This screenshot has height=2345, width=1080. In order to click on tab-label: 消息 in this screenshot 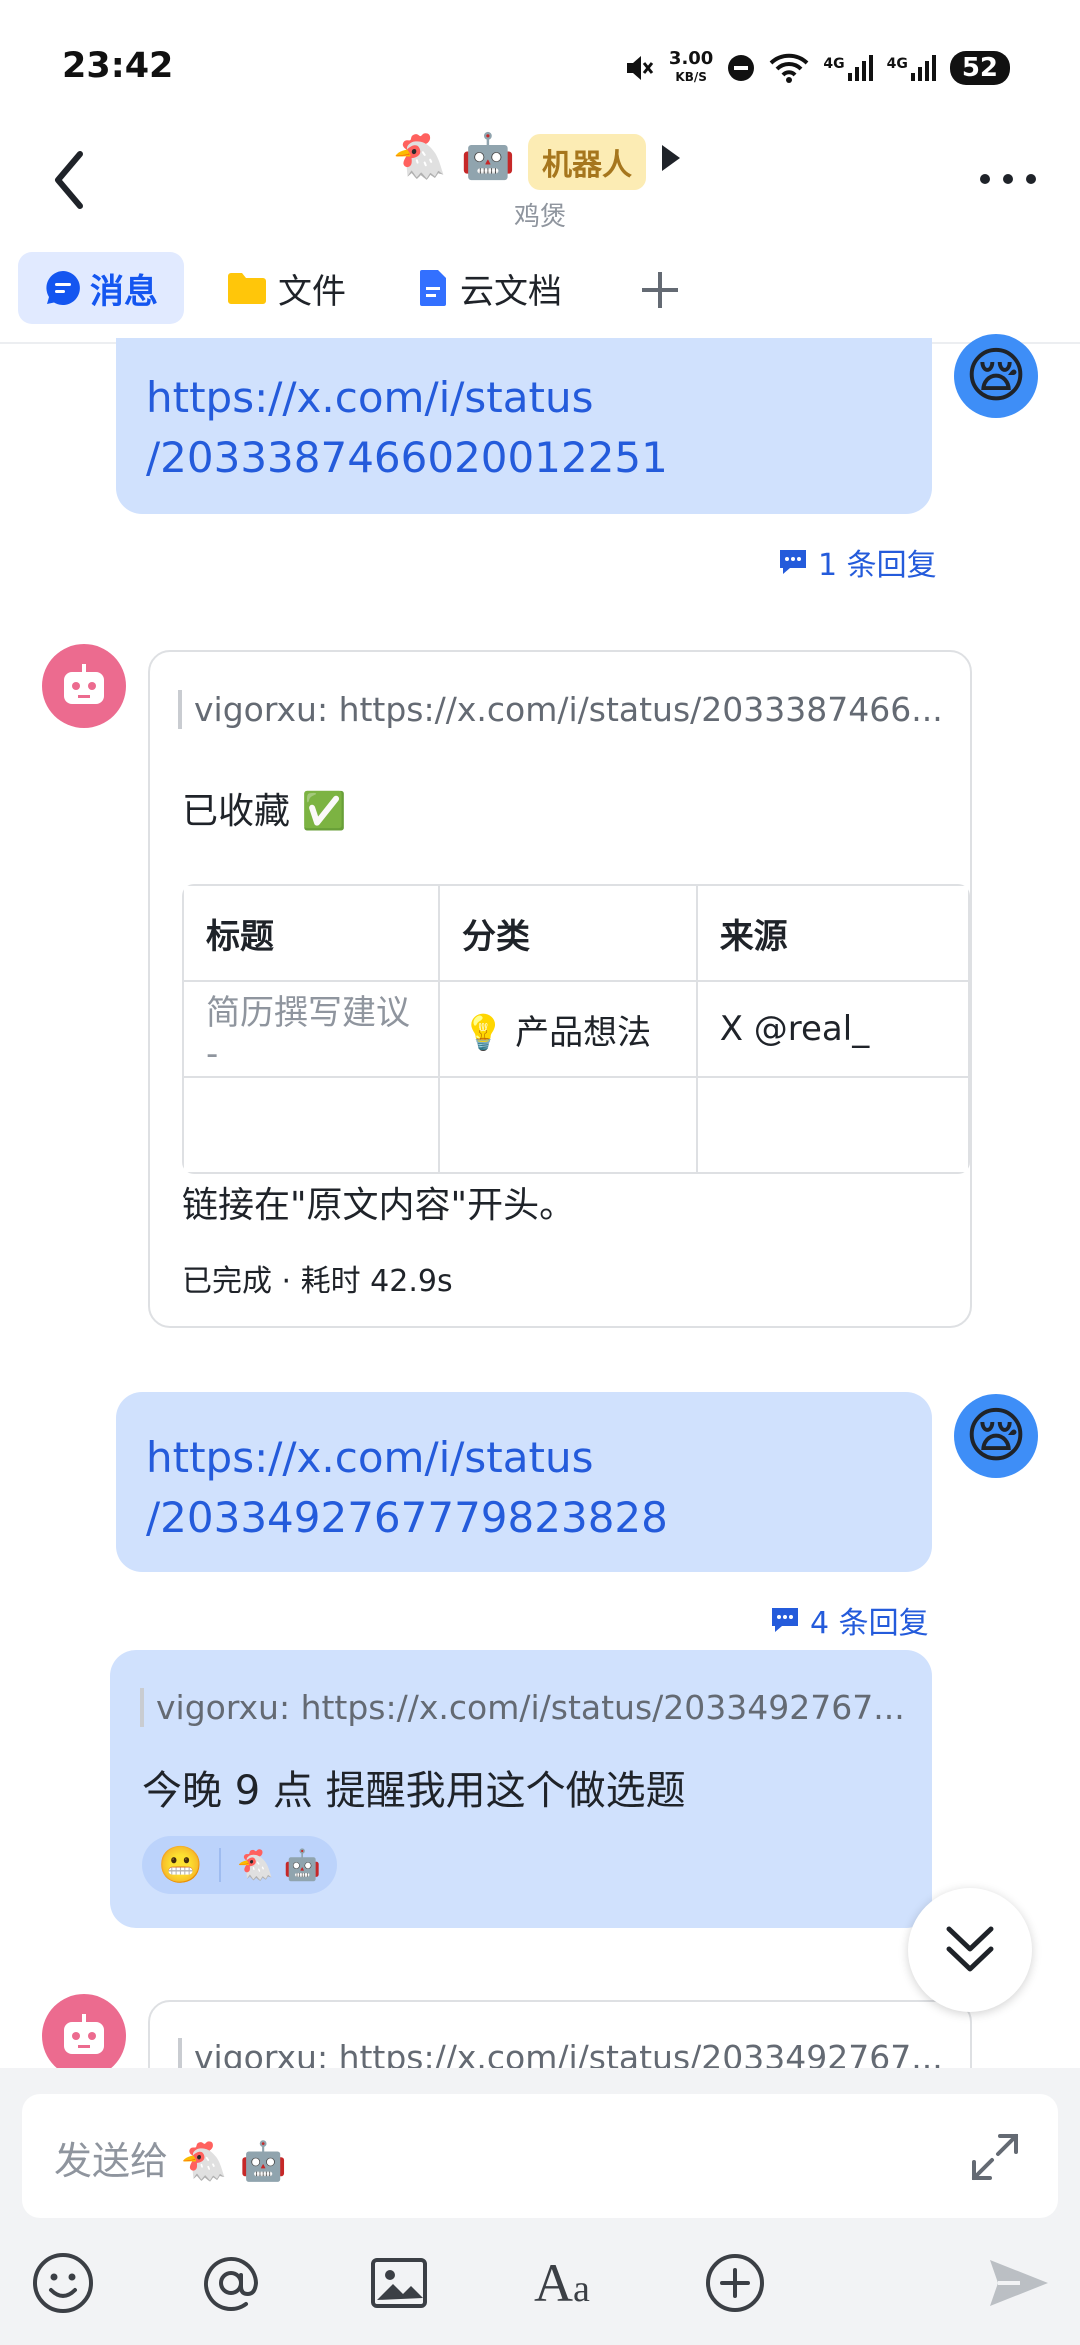, I will do `click(124, 291)`.